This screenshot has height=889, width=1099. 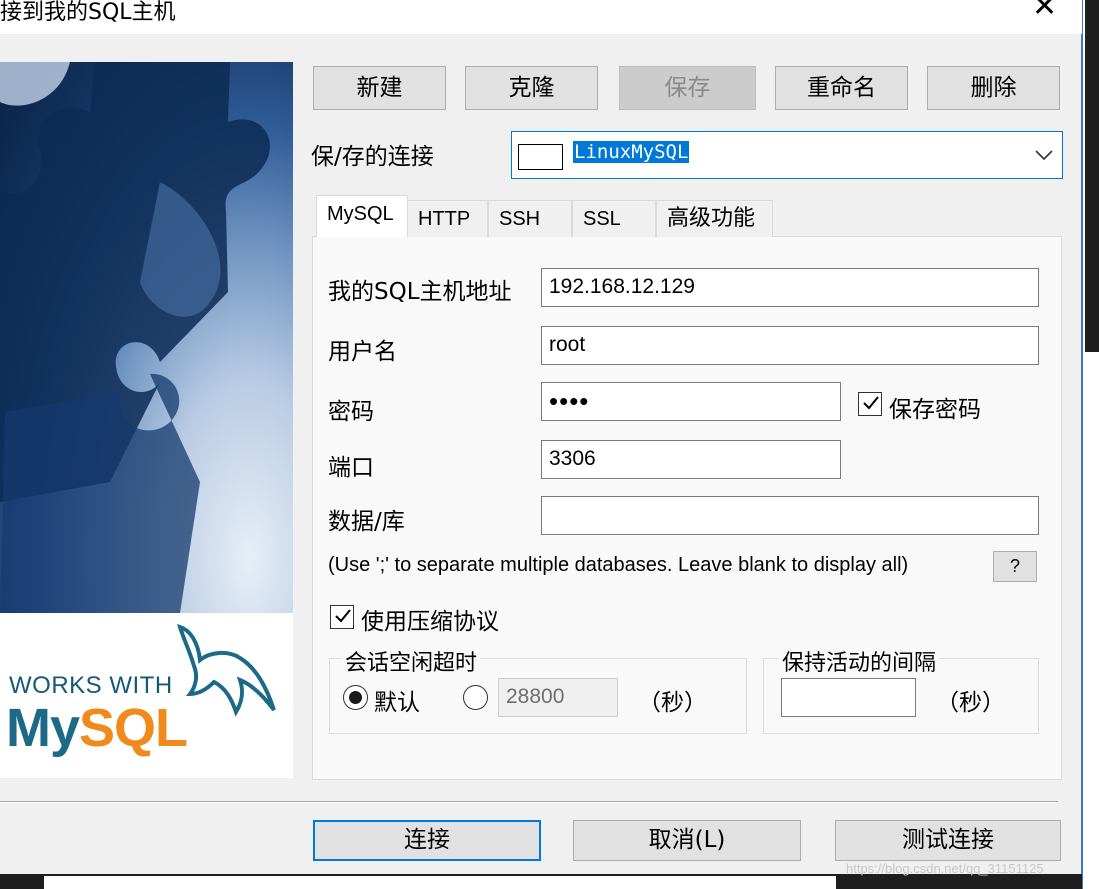 I want to click on port-label: 端口, so click(x=351, y=468).